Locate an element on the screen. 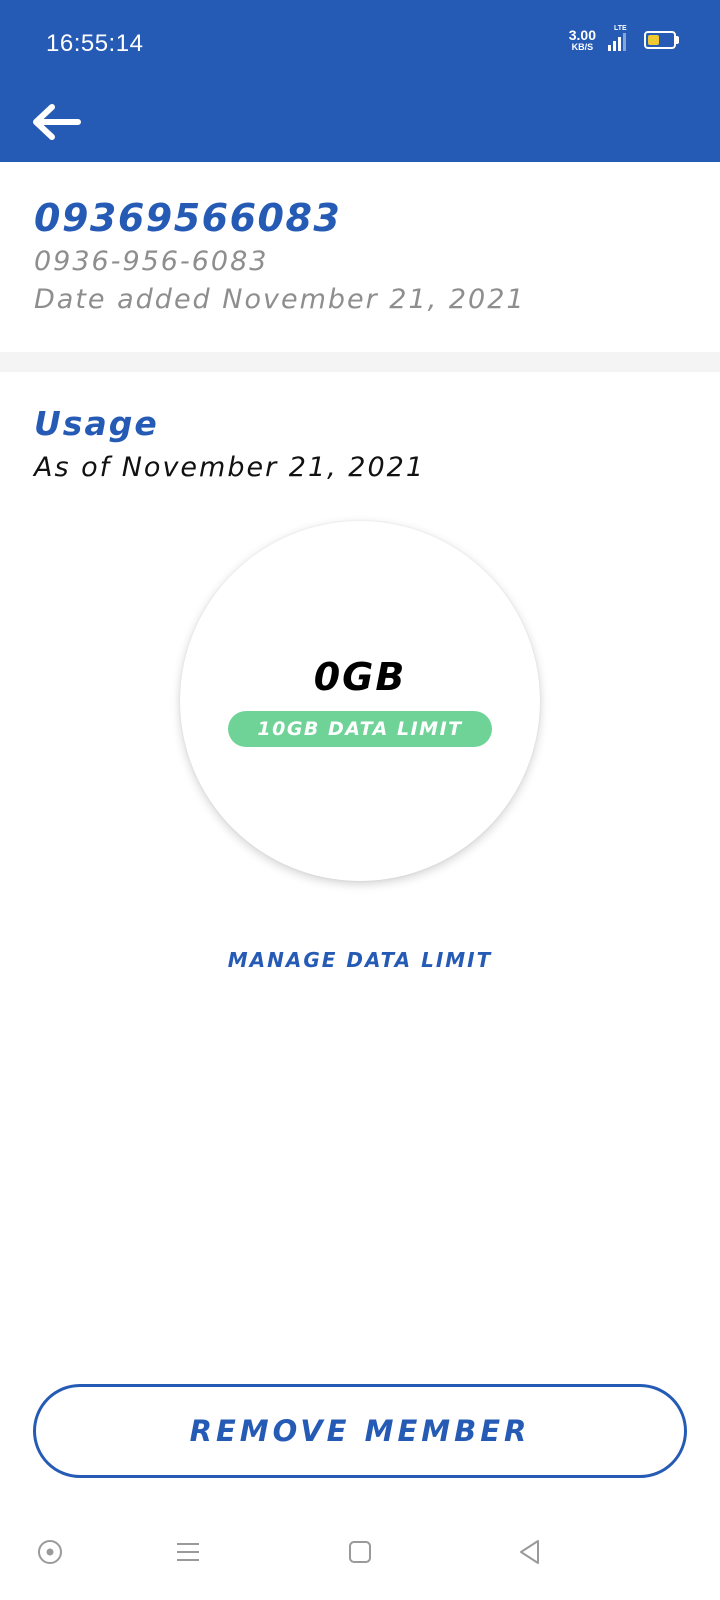  home-square-icon is located at coordinates (360, 1552).